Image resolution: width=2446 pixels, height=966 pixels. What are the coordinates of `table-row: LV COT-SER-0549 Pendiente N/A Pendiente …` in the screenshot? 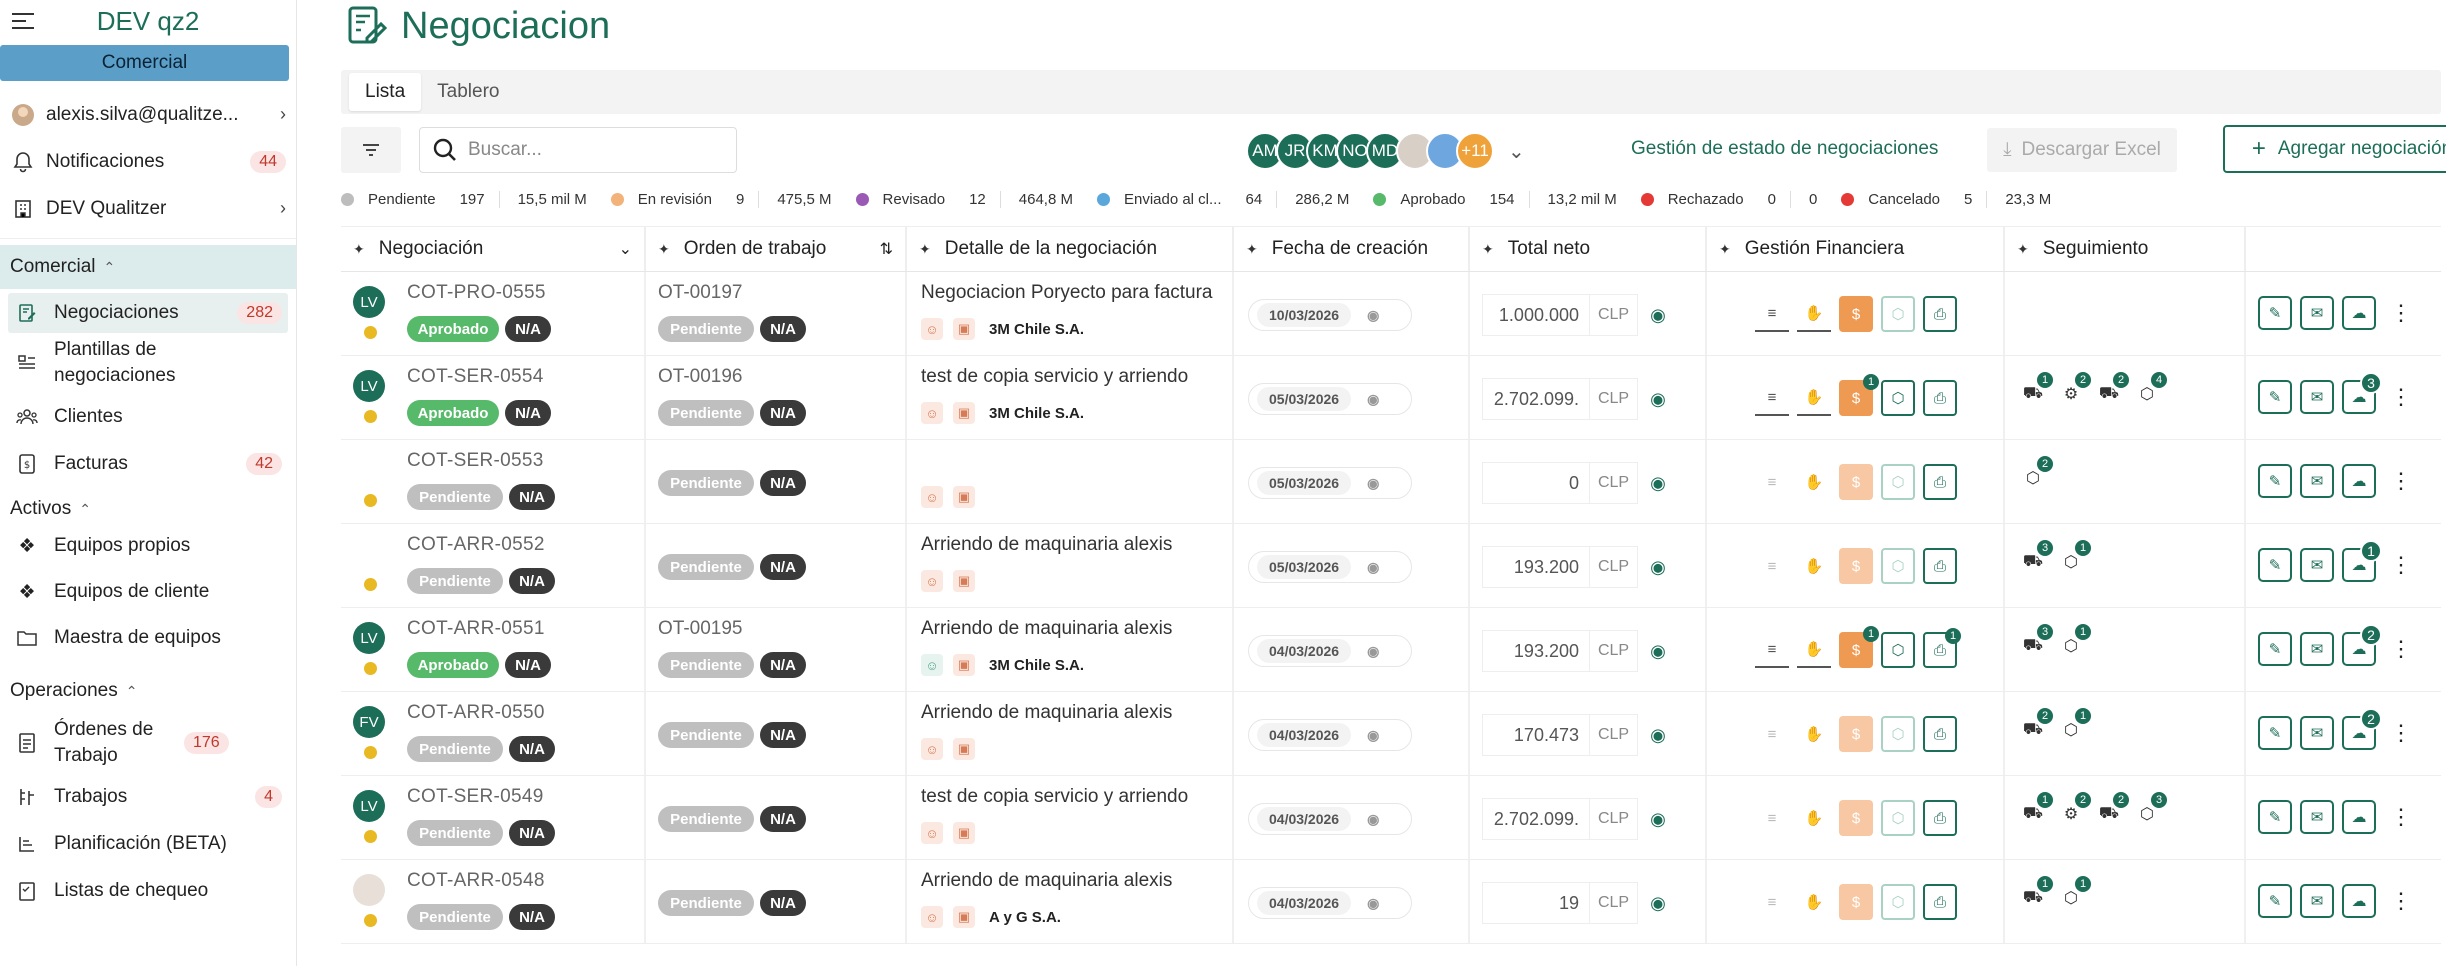 It's located at (1391, 818).